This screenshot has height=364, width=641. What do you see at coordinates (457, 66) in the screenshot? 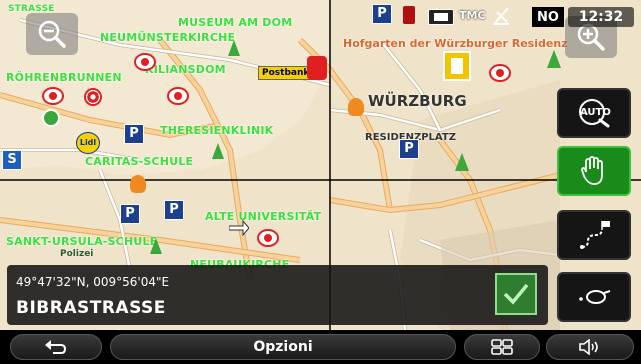
I see `castle-icon` at bounding box center [457, 66].